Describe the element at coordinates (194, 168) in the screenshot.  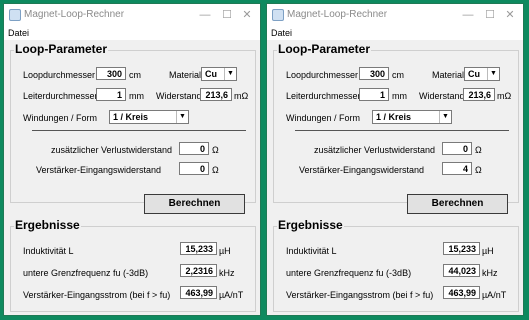
I see `amp-input-input: 0` at that location.